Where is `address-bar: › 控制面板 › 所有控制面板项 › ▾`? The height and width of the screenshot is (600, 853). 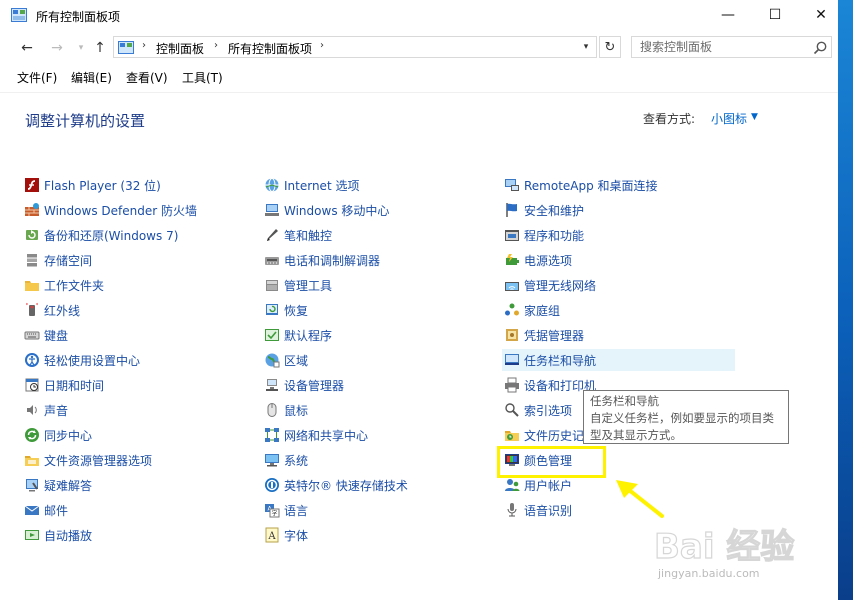 address-bar: › 控制面板 › 所有控制面板项 › ▾ is located at coordinates (355, 47).